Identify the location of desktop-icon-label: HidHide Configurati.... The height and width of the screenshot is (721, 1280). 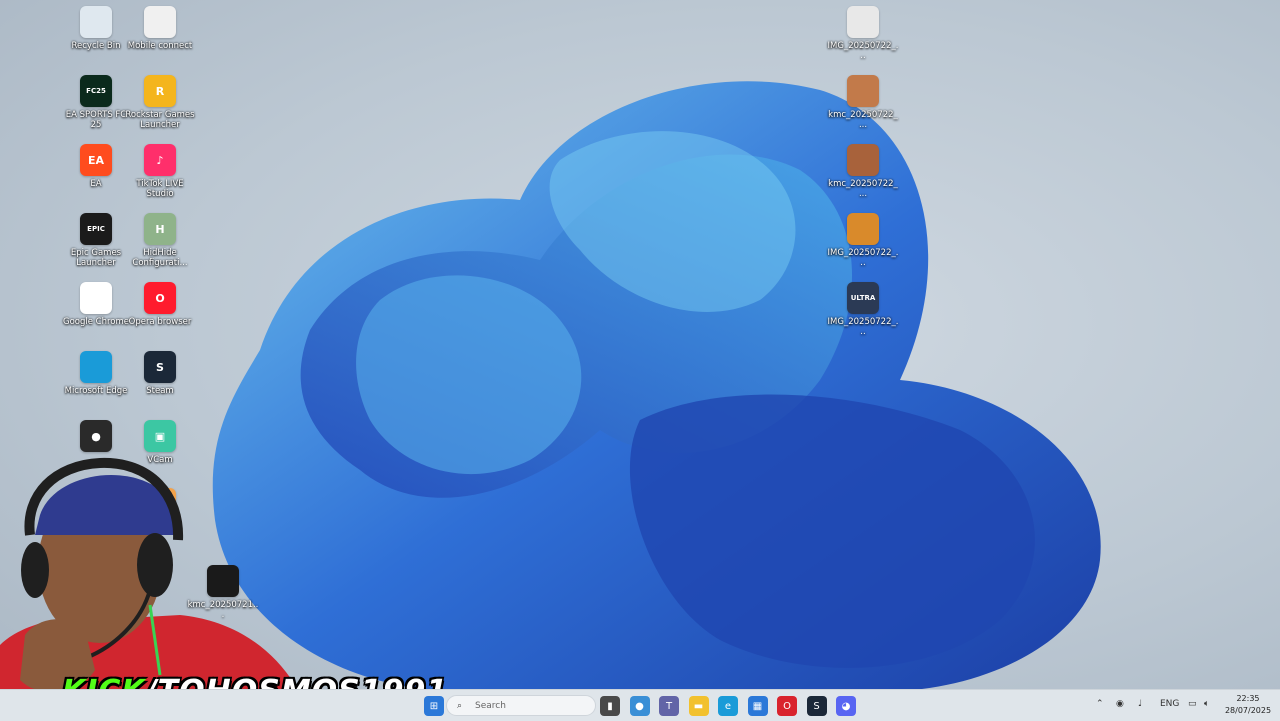
(160, 258).